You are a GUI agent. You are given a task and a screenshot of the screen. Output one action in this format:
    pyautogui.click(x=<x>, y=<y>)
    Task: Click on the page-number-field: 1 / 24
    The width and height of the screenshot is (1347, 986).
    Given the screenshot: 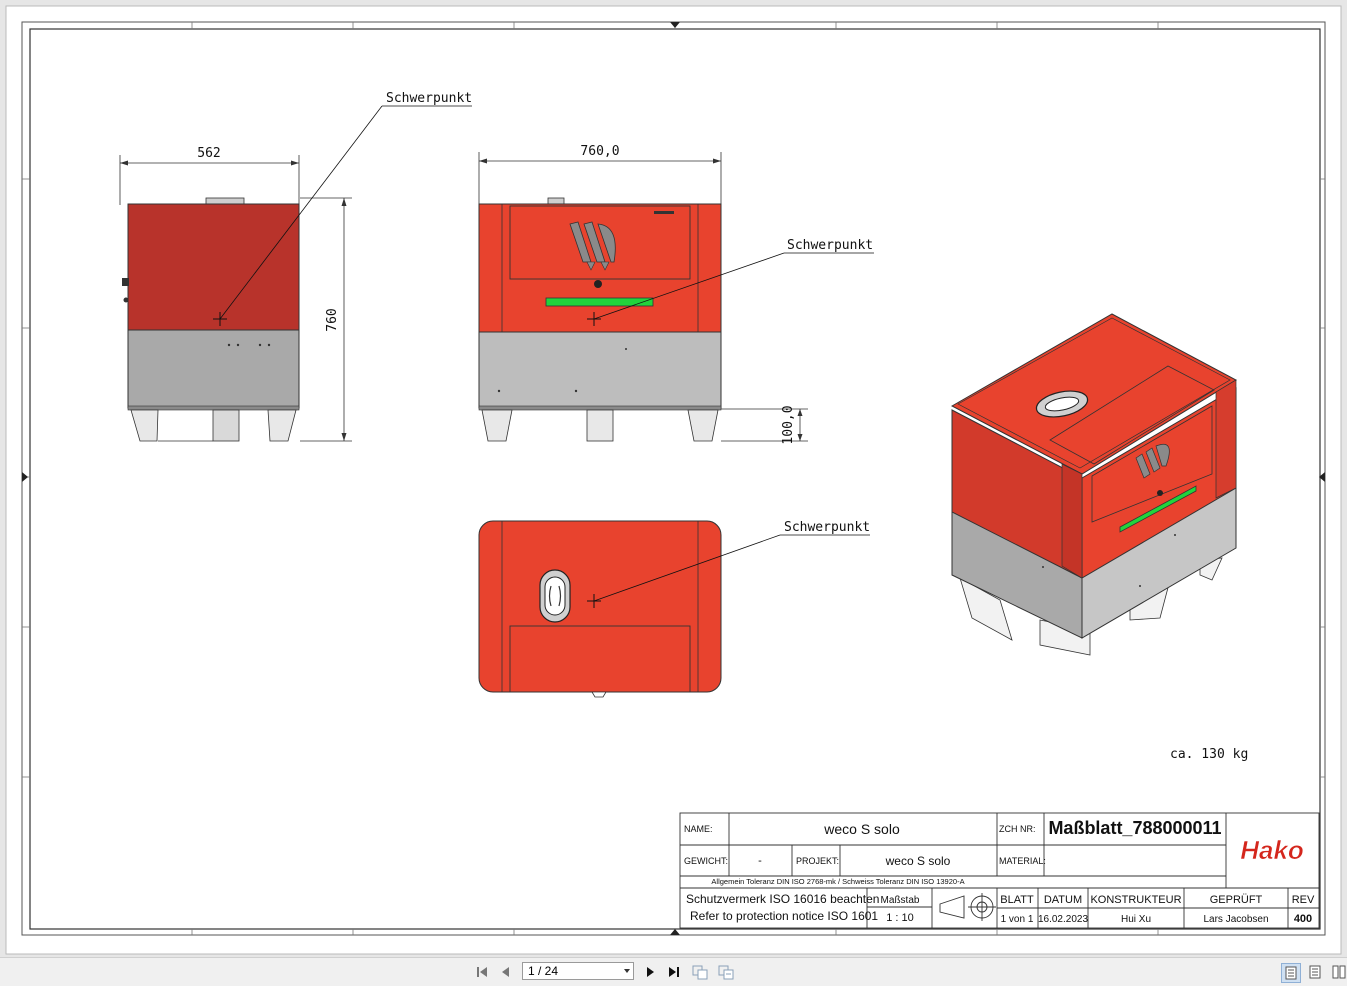 What is the action you would take?
    pyautogui.click(x=578, y=971)
    